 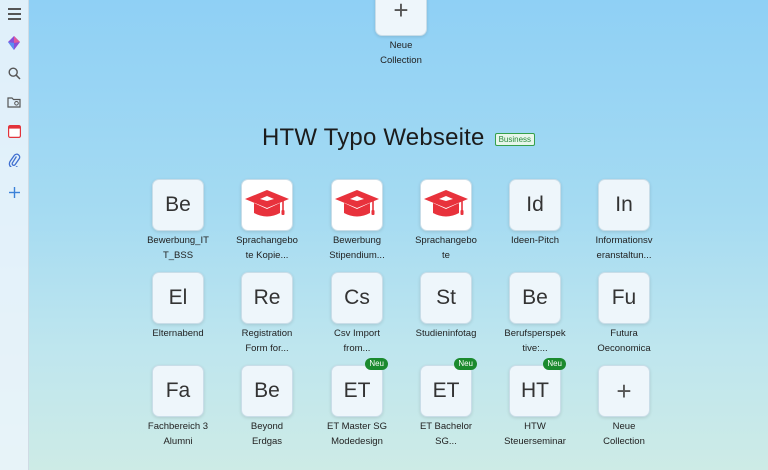 What do you see at coordinates (373, 137) in the screenshot?
I see `section-title: HTW Typo Webseite` at bounding box center [373, 137].